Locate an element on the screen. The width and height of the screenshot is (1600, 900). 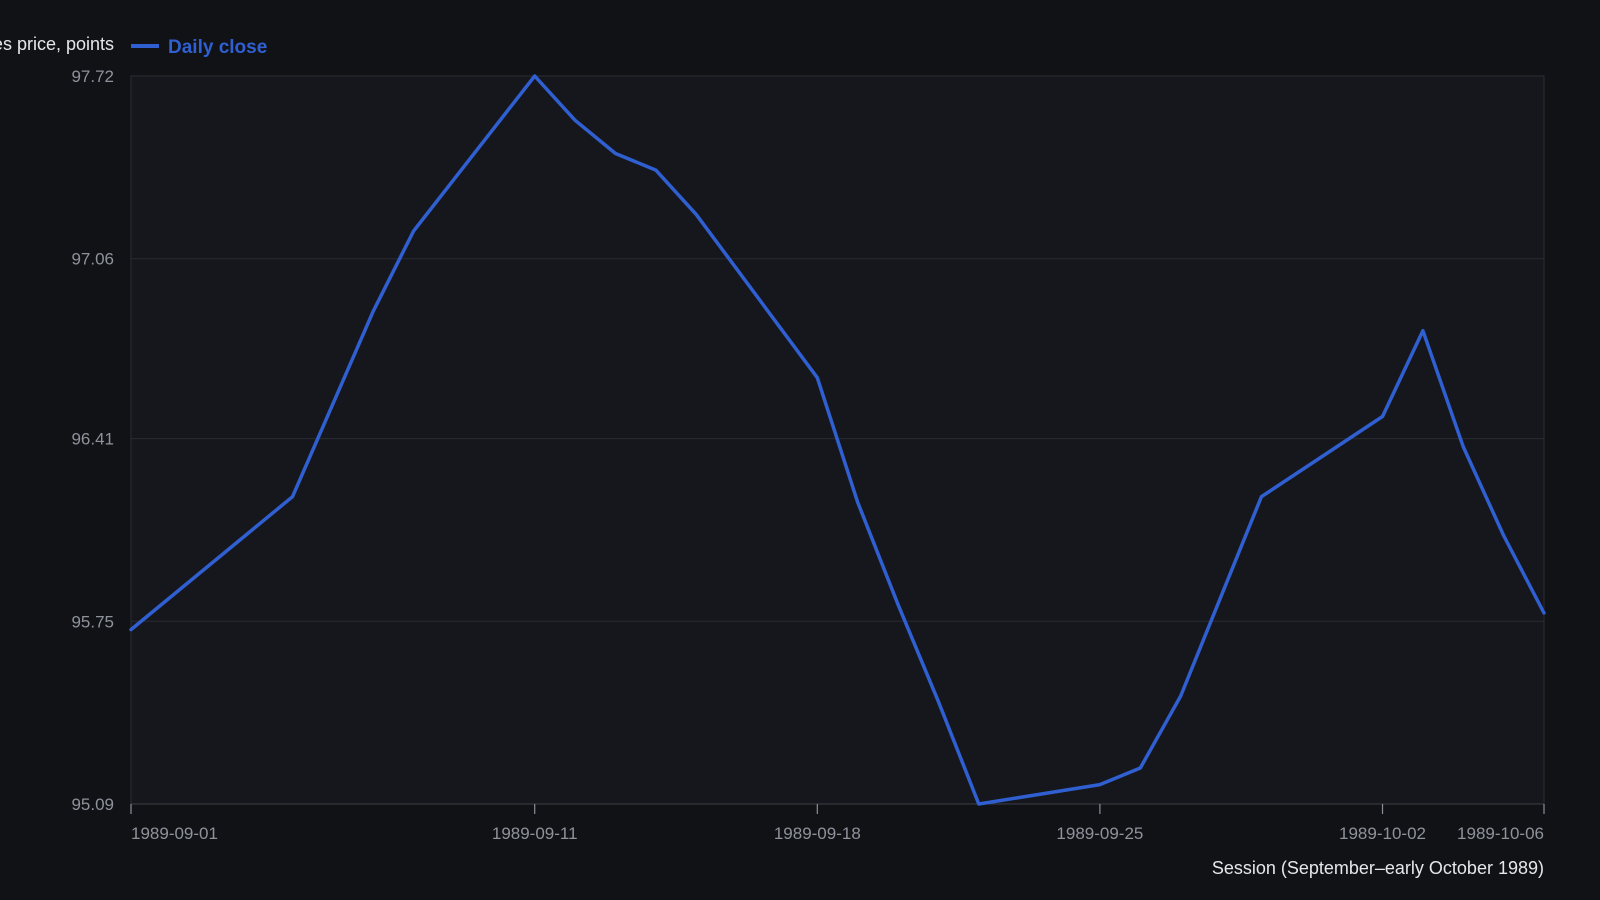
x-axis-title: Session (September–early October 1989) is located at coordinates (1378, 868).